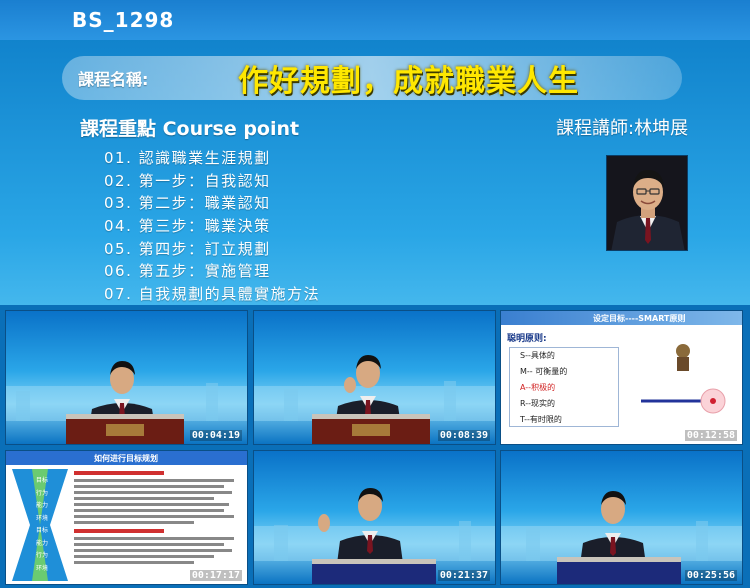  I want to click on video-thumbnail: 00:21:37, so click(374, 517).